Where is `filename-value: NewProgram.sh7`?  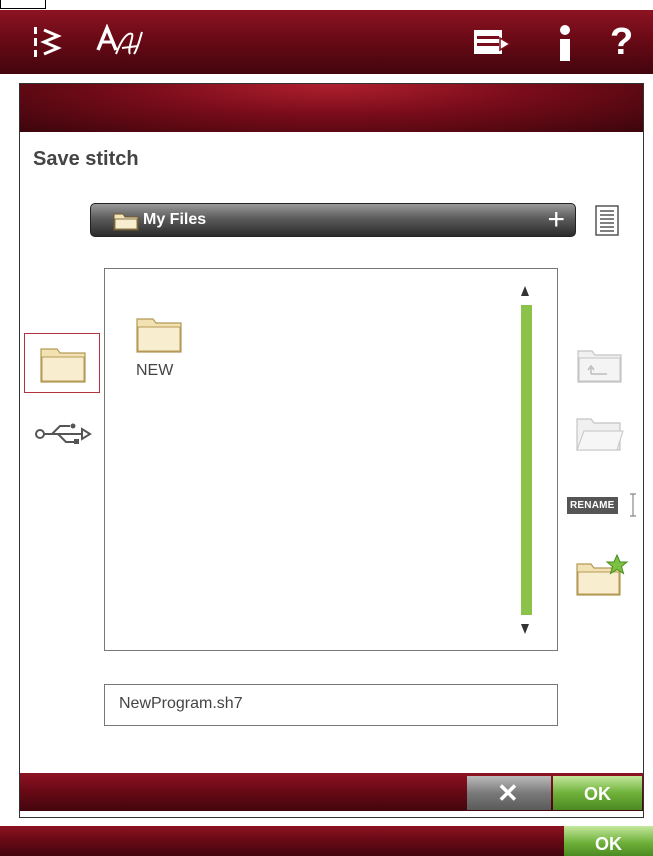
filename-value: NewProgram.sh7 is located at coordinates (181, 703).